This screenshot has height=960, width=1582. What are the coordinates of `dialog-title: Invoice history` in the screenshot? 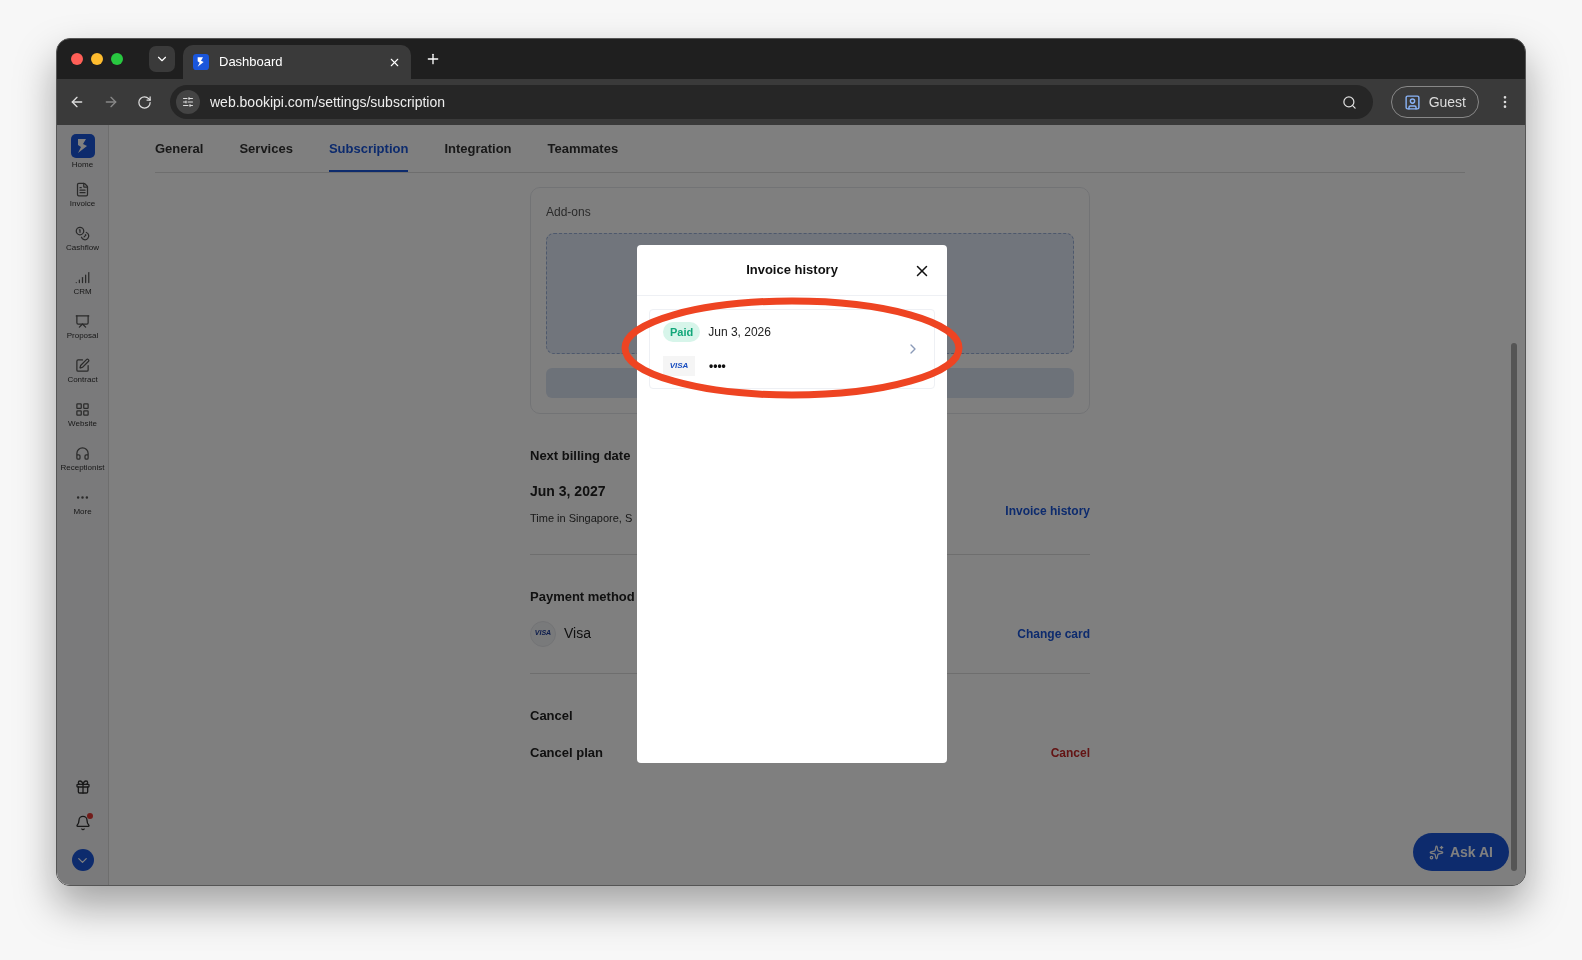 It's located at (792, 270).